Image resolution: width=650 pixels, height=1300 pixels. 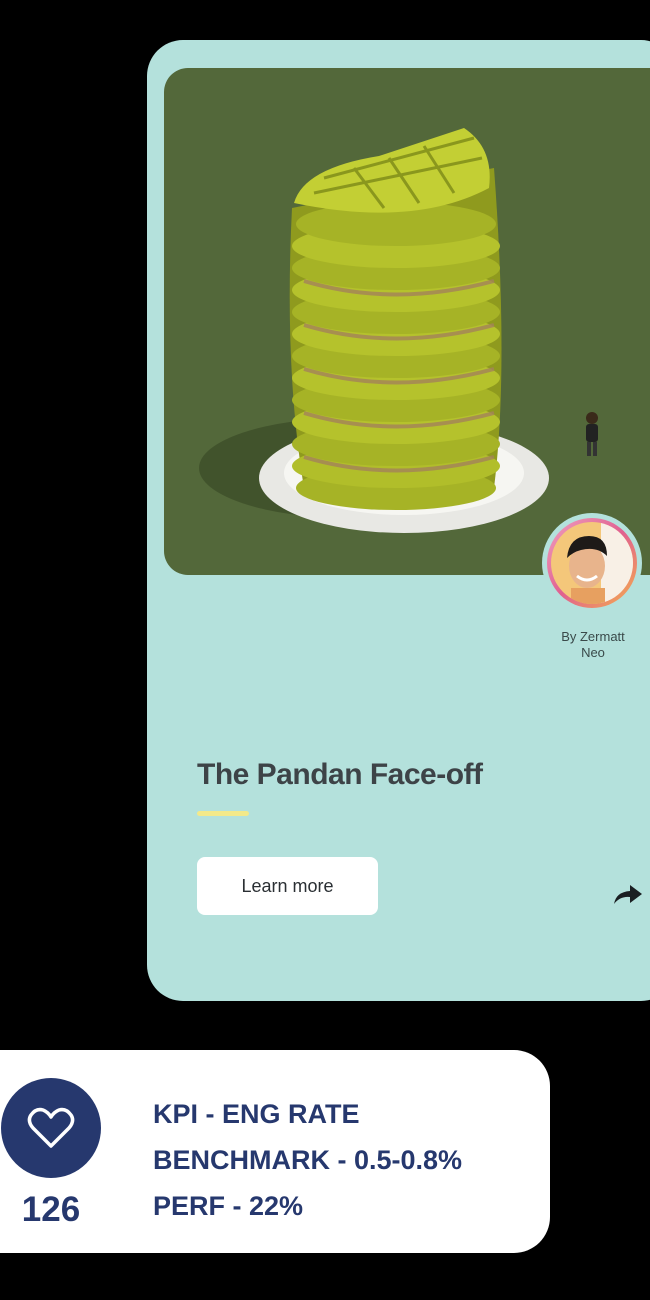 I want to click on learn-more-button: Learn more, so click(x=287, y=886).